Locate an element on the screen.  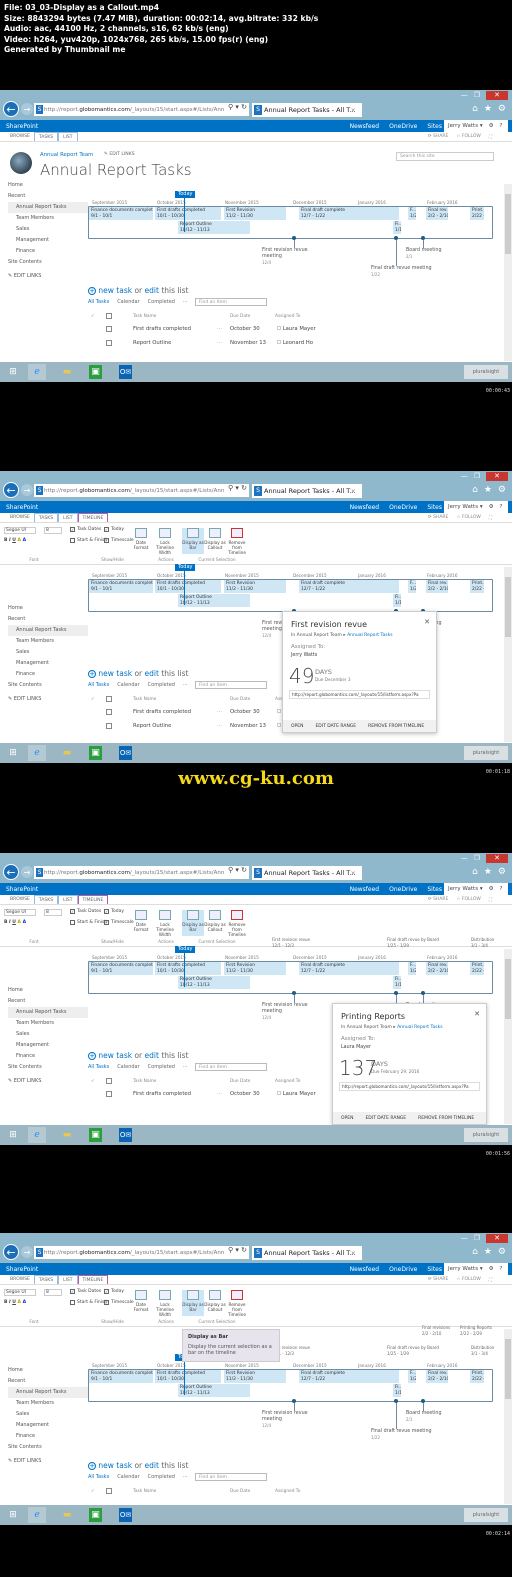
nav-item-3: Management is located at coordinates (48, 1425).